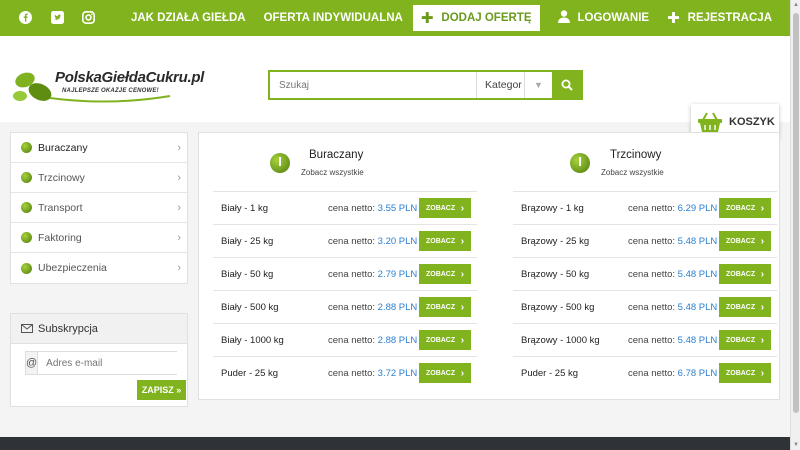 This screenshot has height=450, width=800. I want to click on search-icon, so click(567, 85).